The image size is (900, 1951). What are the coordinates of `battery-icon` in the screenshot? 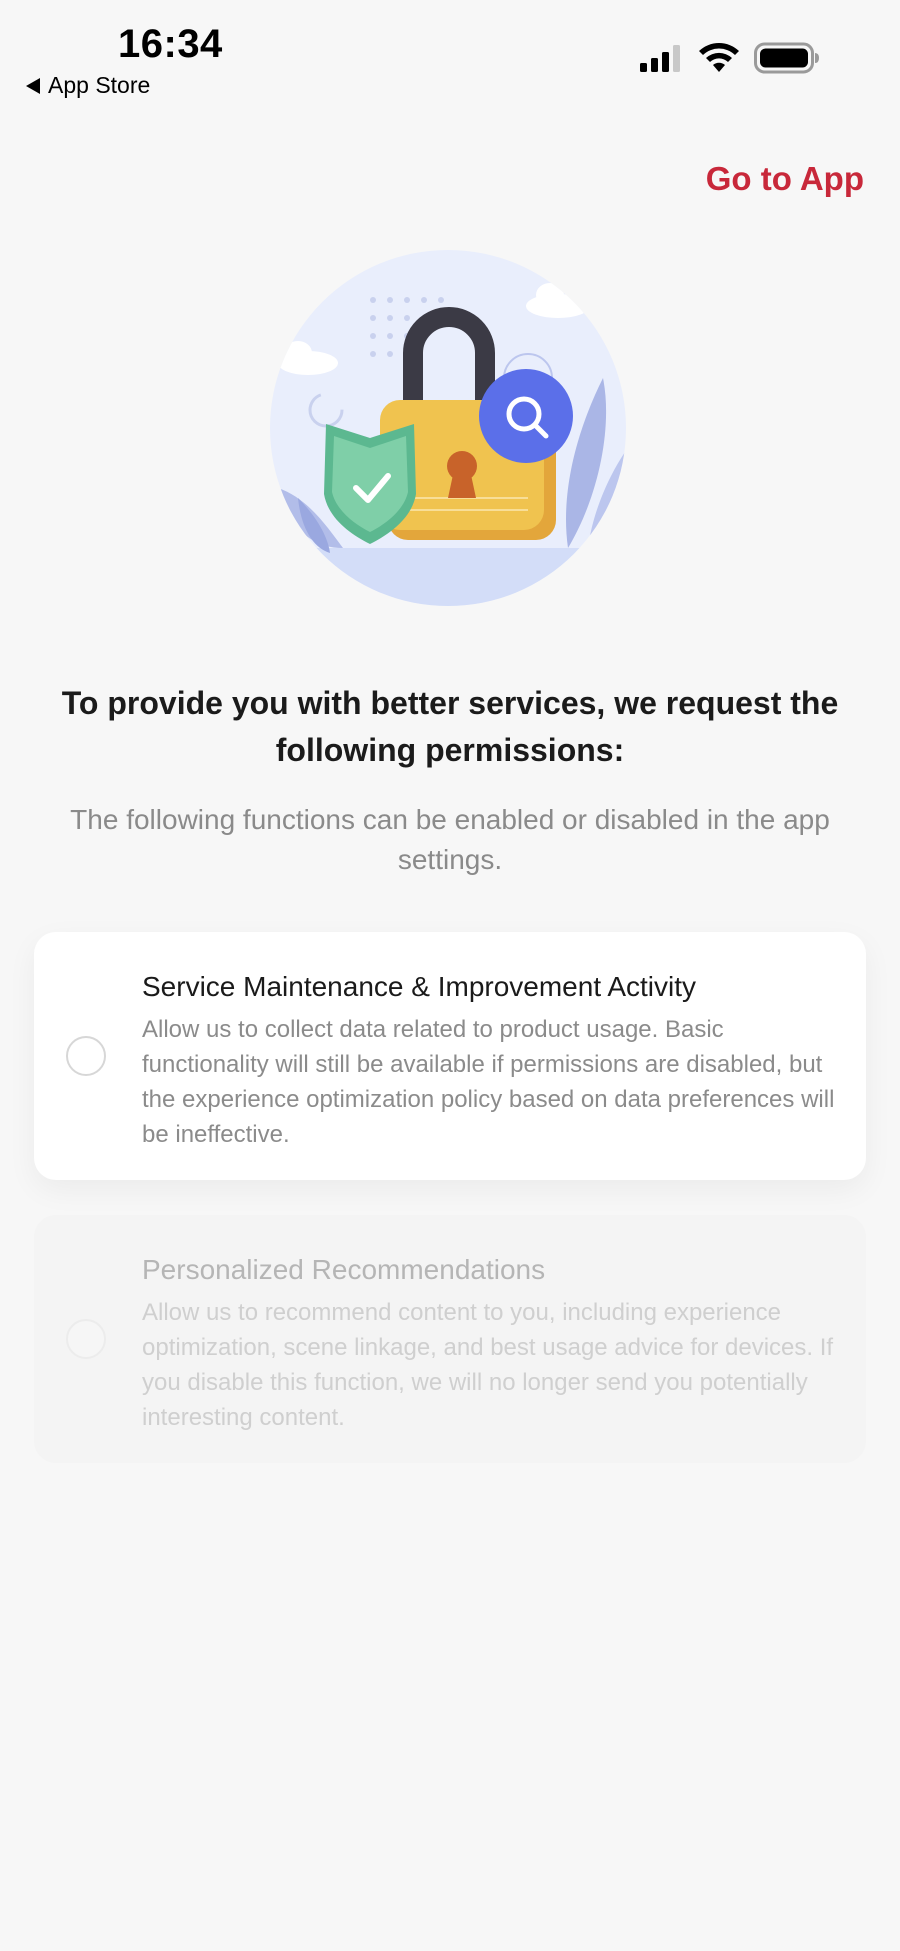 It's located at (786, 58).